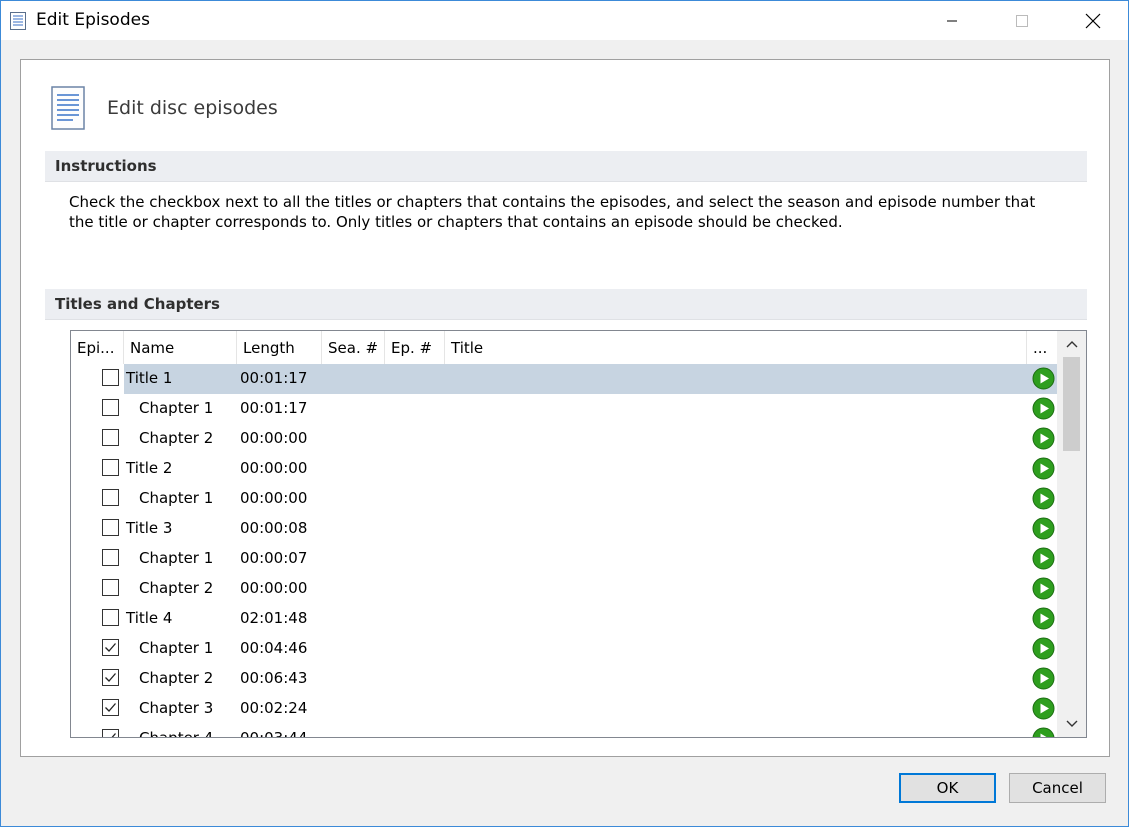 This screenshot has height=827, width=1129. I want to click on scroll-down-icon, so click(1071, 723).